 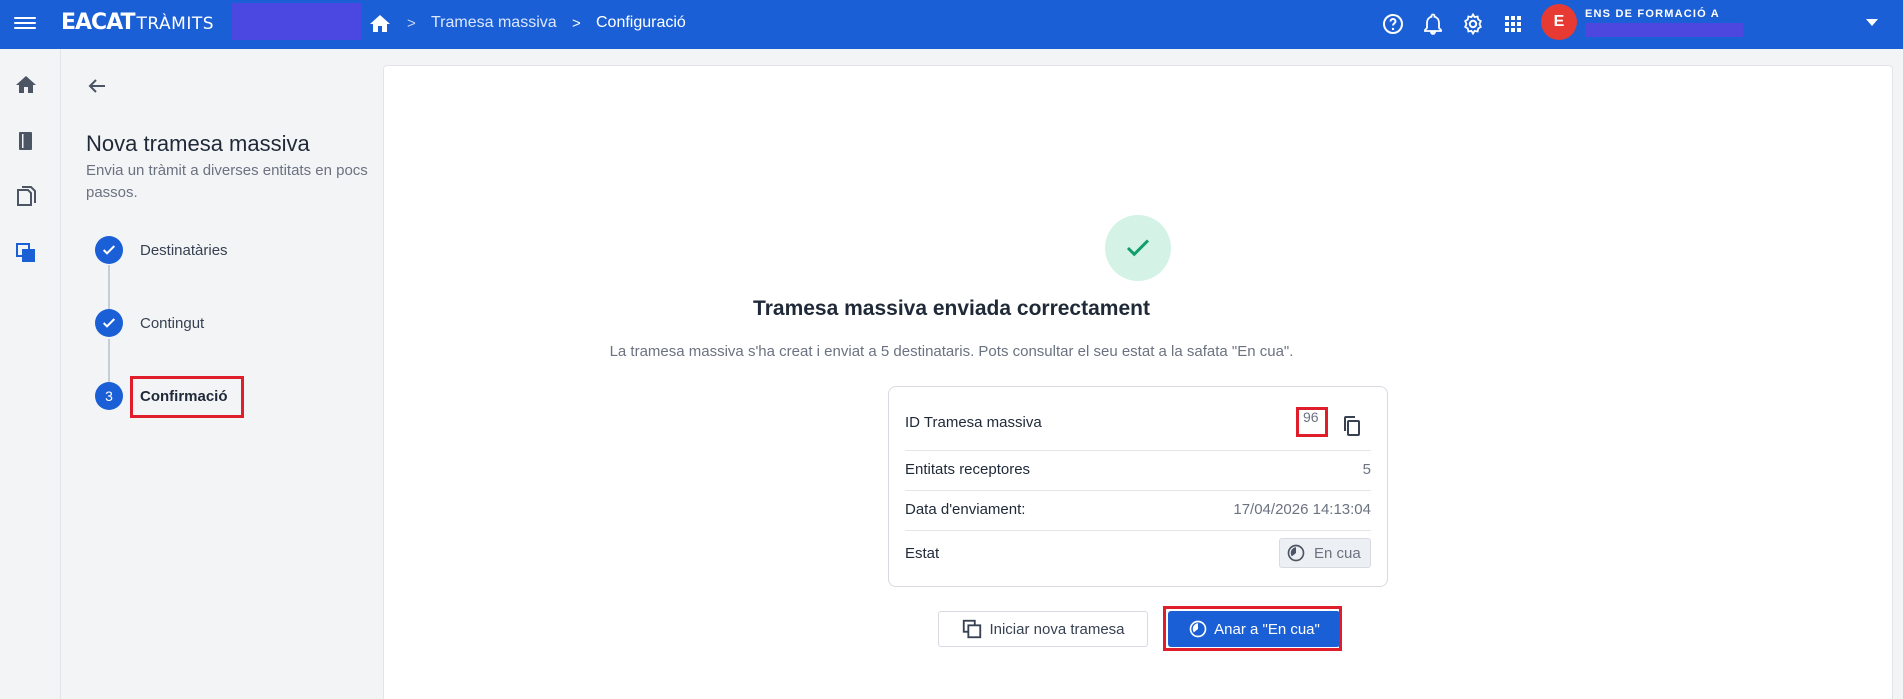 I want to click on help-icon, so click(x=1393, y=24).